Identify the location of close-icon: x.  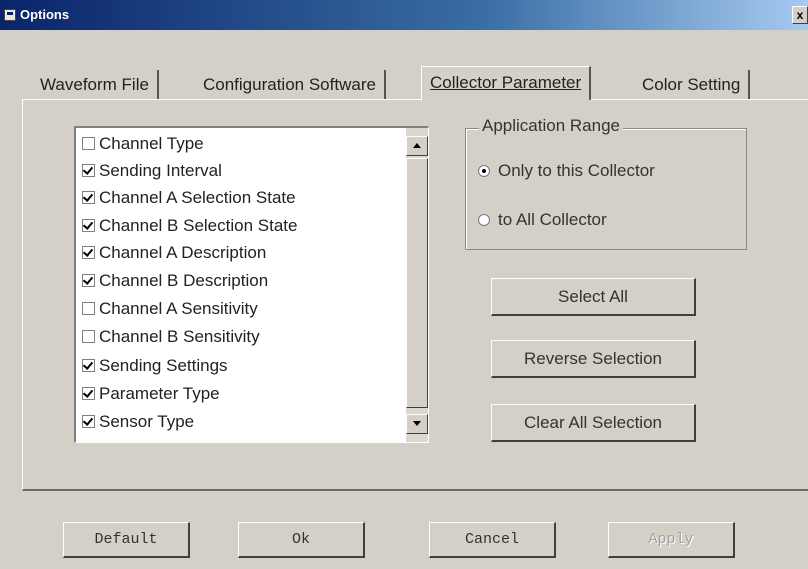
(800, 15).